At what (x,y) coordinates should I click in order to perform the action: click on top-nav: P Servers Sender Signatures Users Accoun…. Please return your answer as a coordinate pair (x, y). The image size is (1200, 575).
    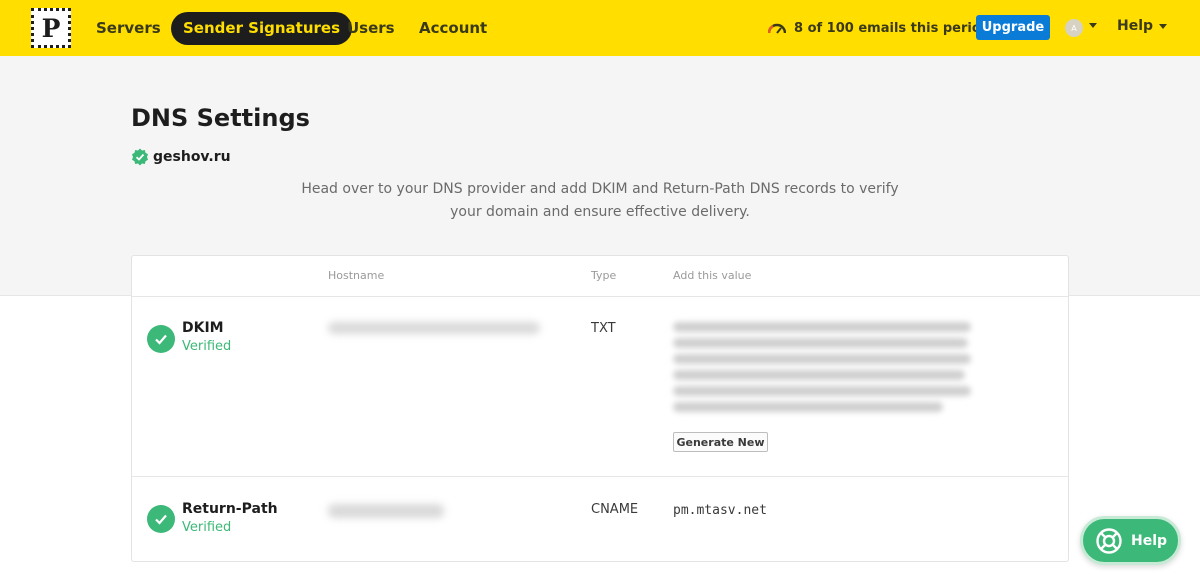
    Looking at the image, I should click on (600, 28).